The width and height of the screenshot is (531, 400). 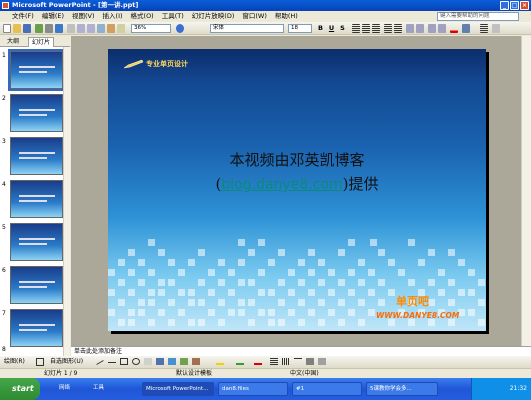 What do you see at coordinates (105, 389) in the screenshot?
I see `taskbar-tools-toolbar: 工具` at bounding box center [105, 389].